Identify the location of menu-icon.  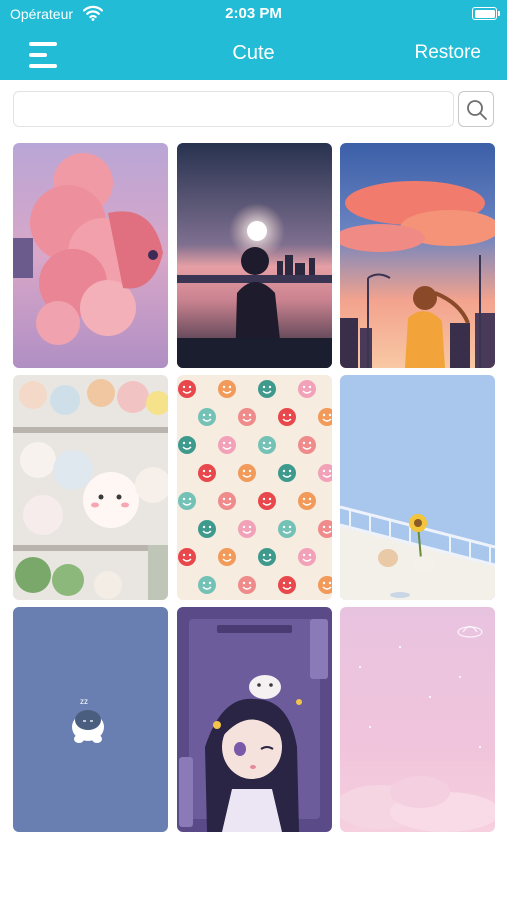
(44, 57).